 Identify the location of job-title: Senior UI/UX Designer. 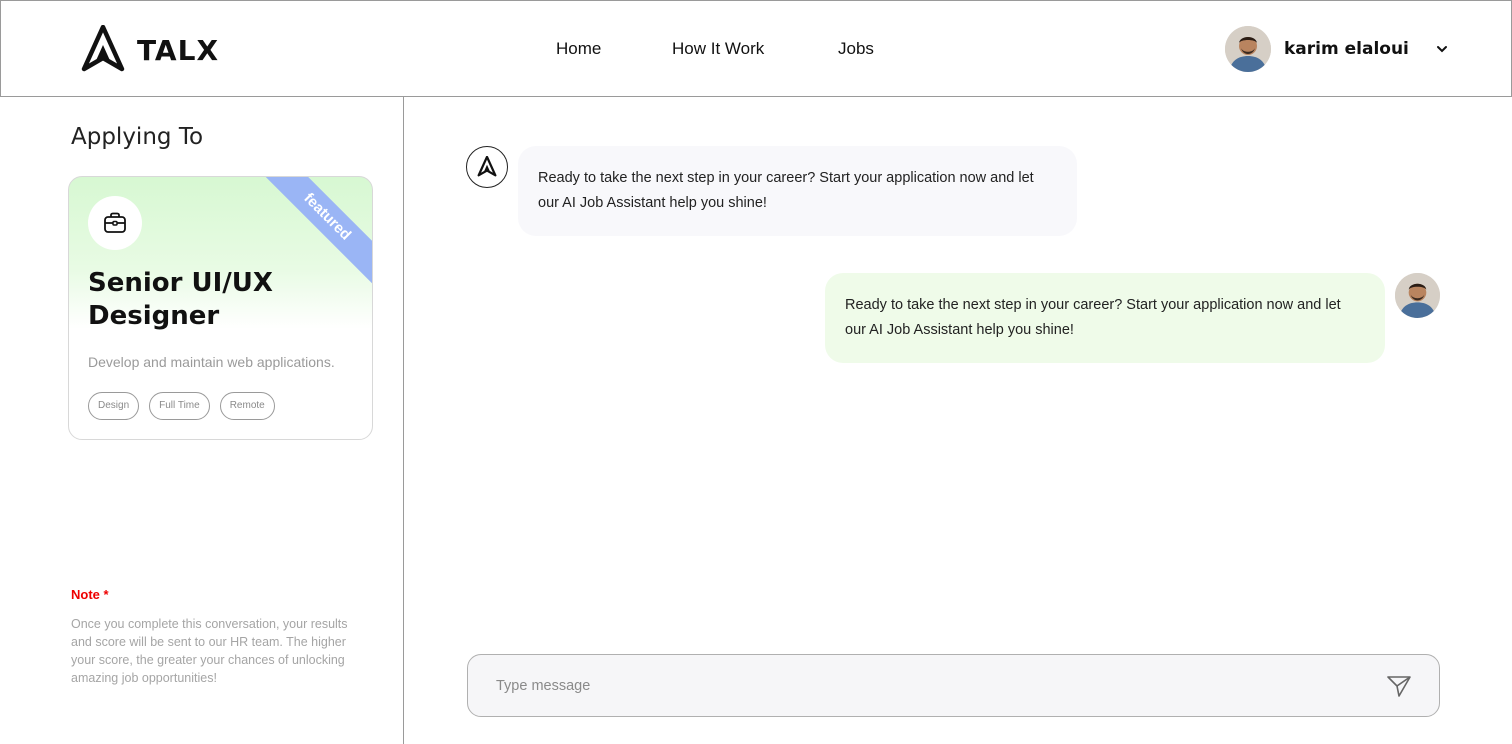
(180, 299).